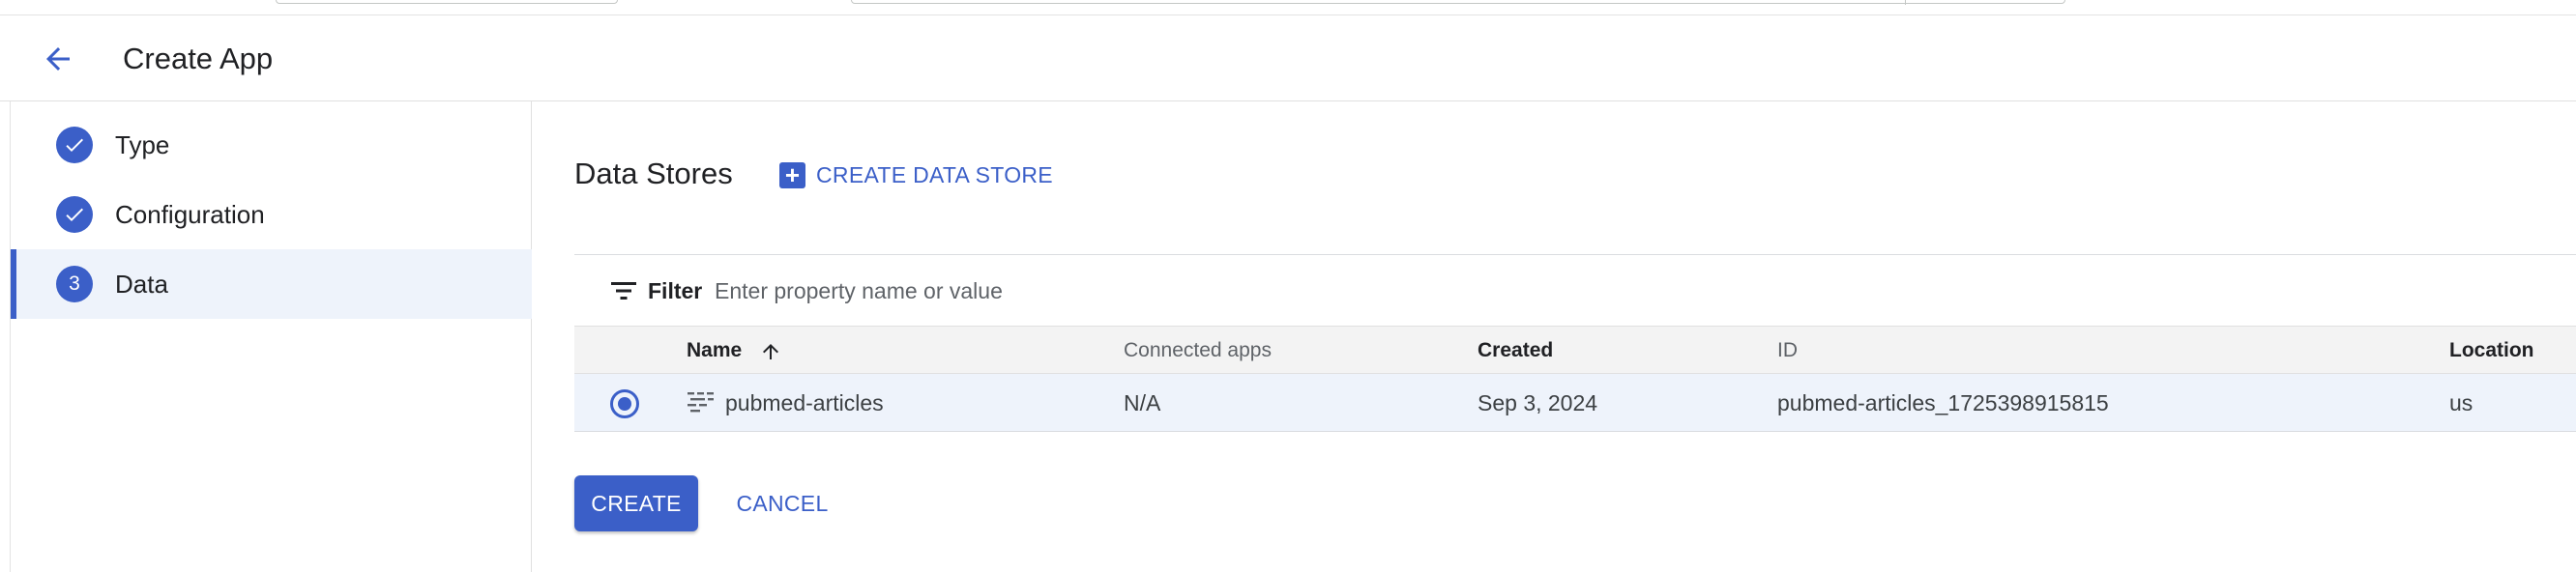 Image resolution: width=2576 pixels, height=572 pixels. I want to click on top-input-divider, so click(1905, 2).